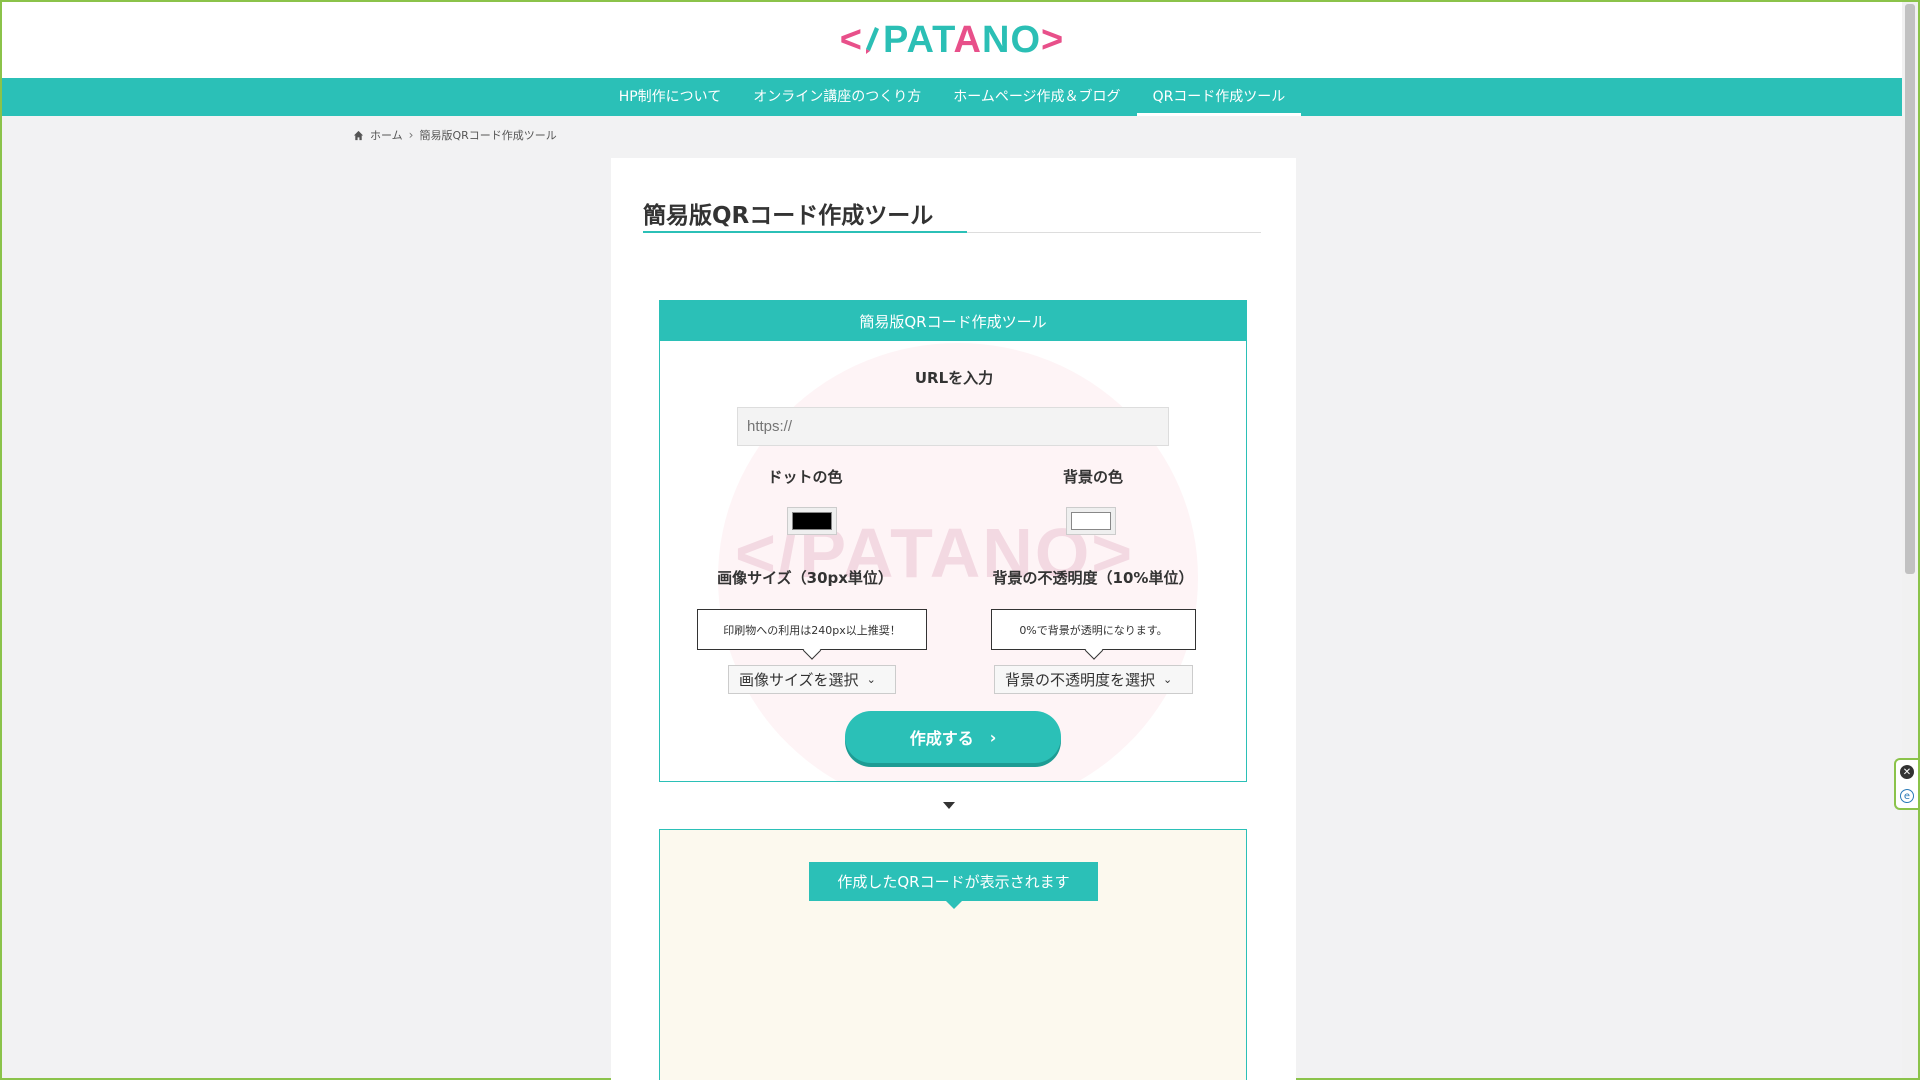 The height and width of the screenshot is (1080, 1920). I want to click on nav-item-hp: HP制作について, so click(670, 97).